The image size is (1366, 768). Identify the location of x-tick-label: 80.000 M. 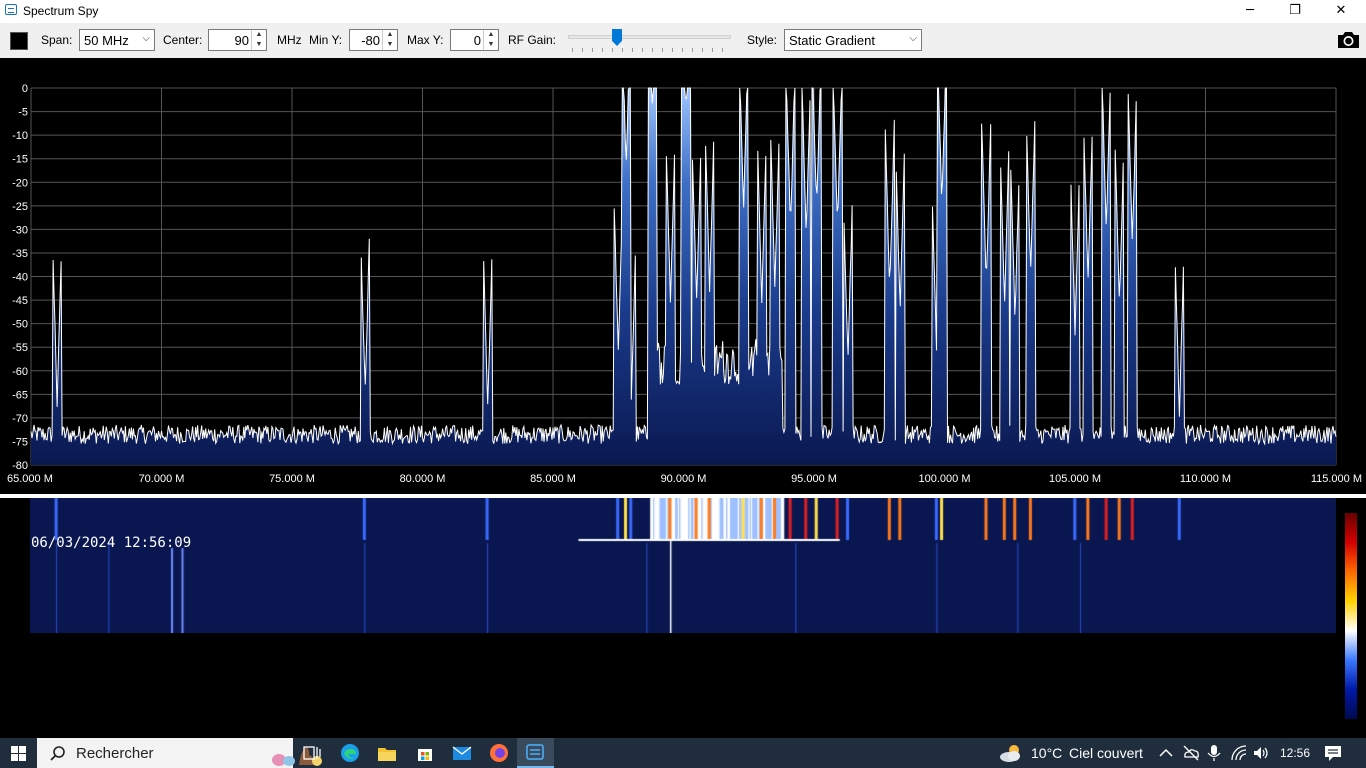
(423, 479).